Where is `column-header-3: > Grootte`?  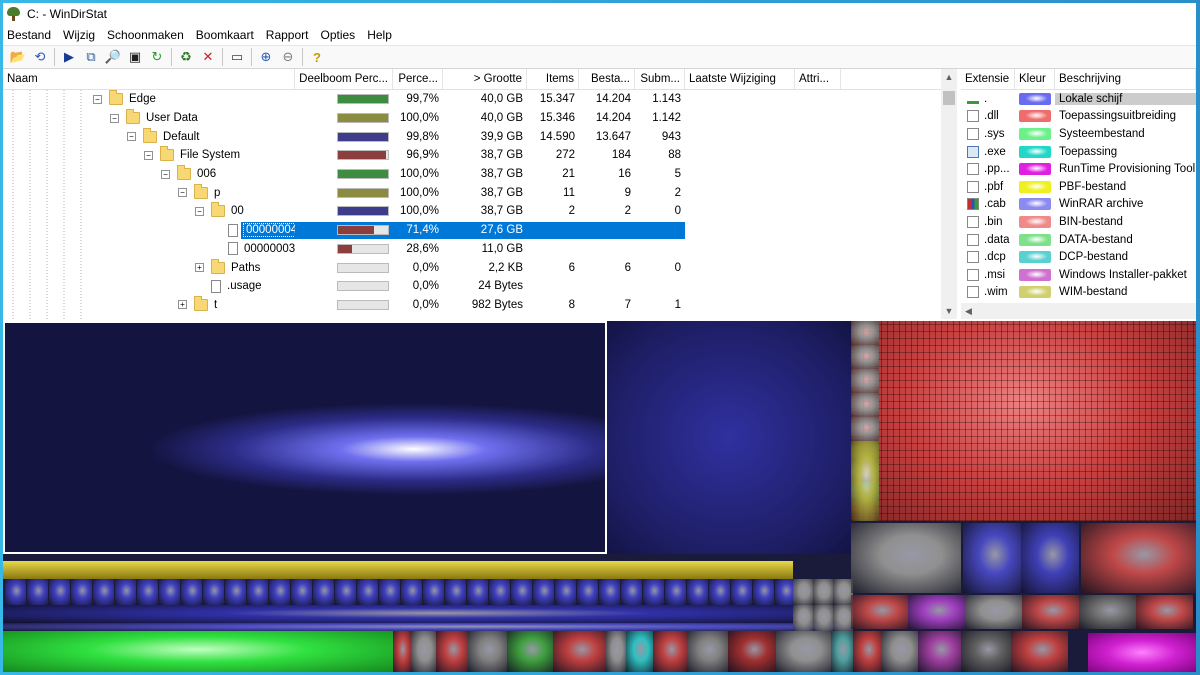 column-header-3: > Grootte is located at coordinates (485, 79).